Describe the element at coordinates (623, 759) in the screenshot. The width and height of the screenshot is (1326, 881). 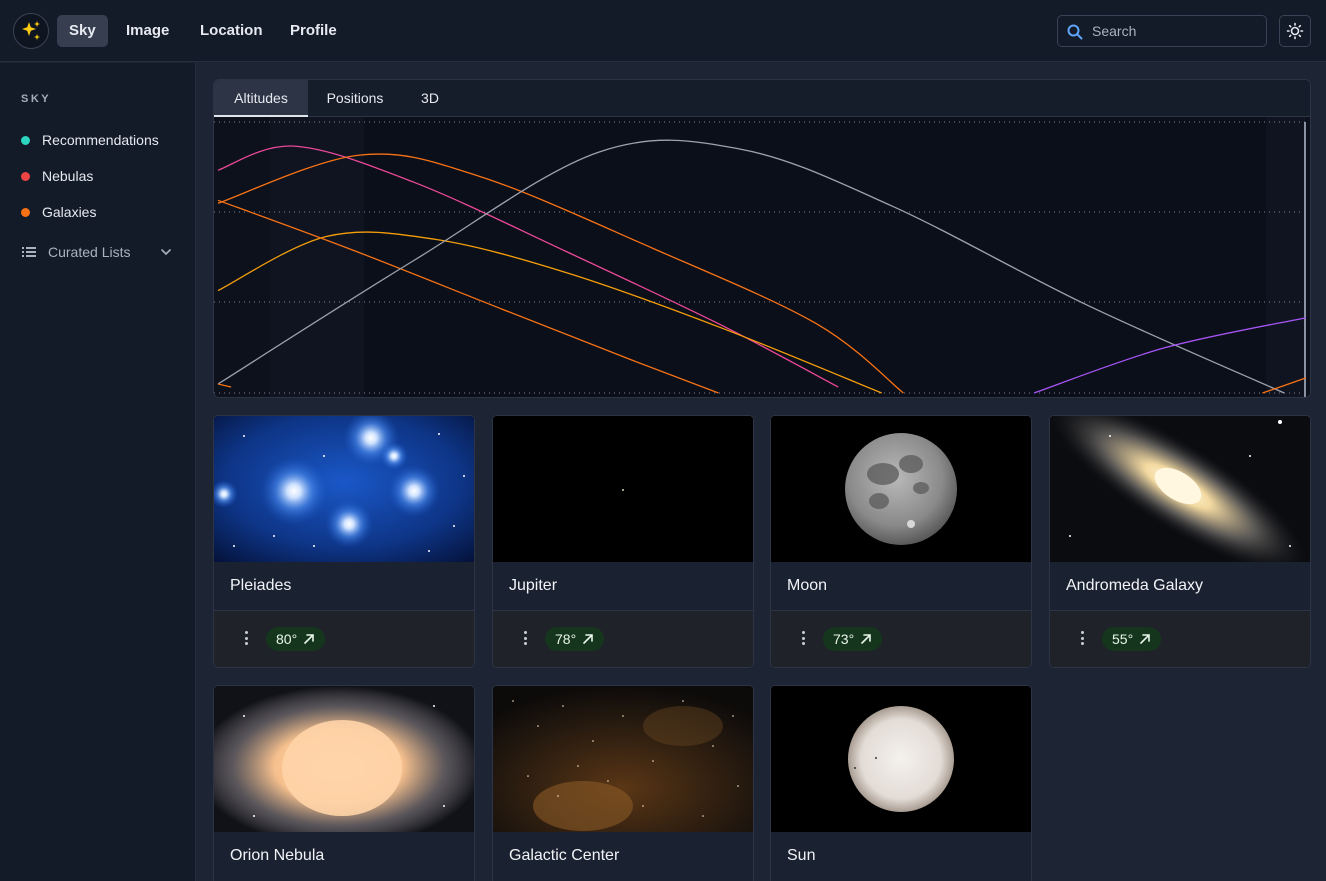
I see `galactic-center-image` at that location.